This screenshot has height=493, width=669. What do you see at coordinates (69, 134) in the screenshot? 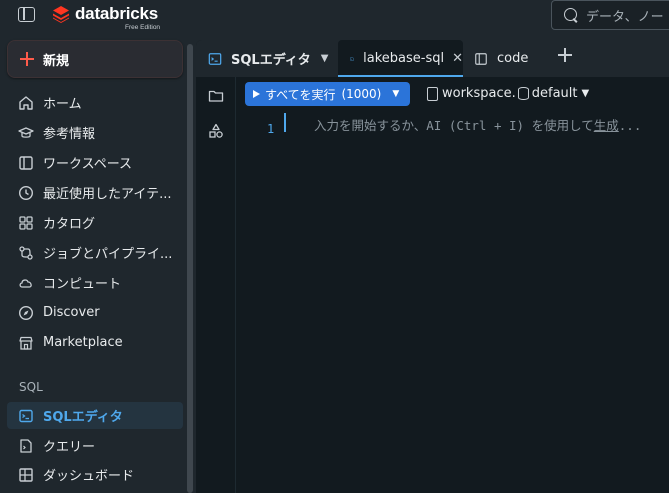
I see `sidebar-item-label: 参考情報` at bounding box center [69, 134].